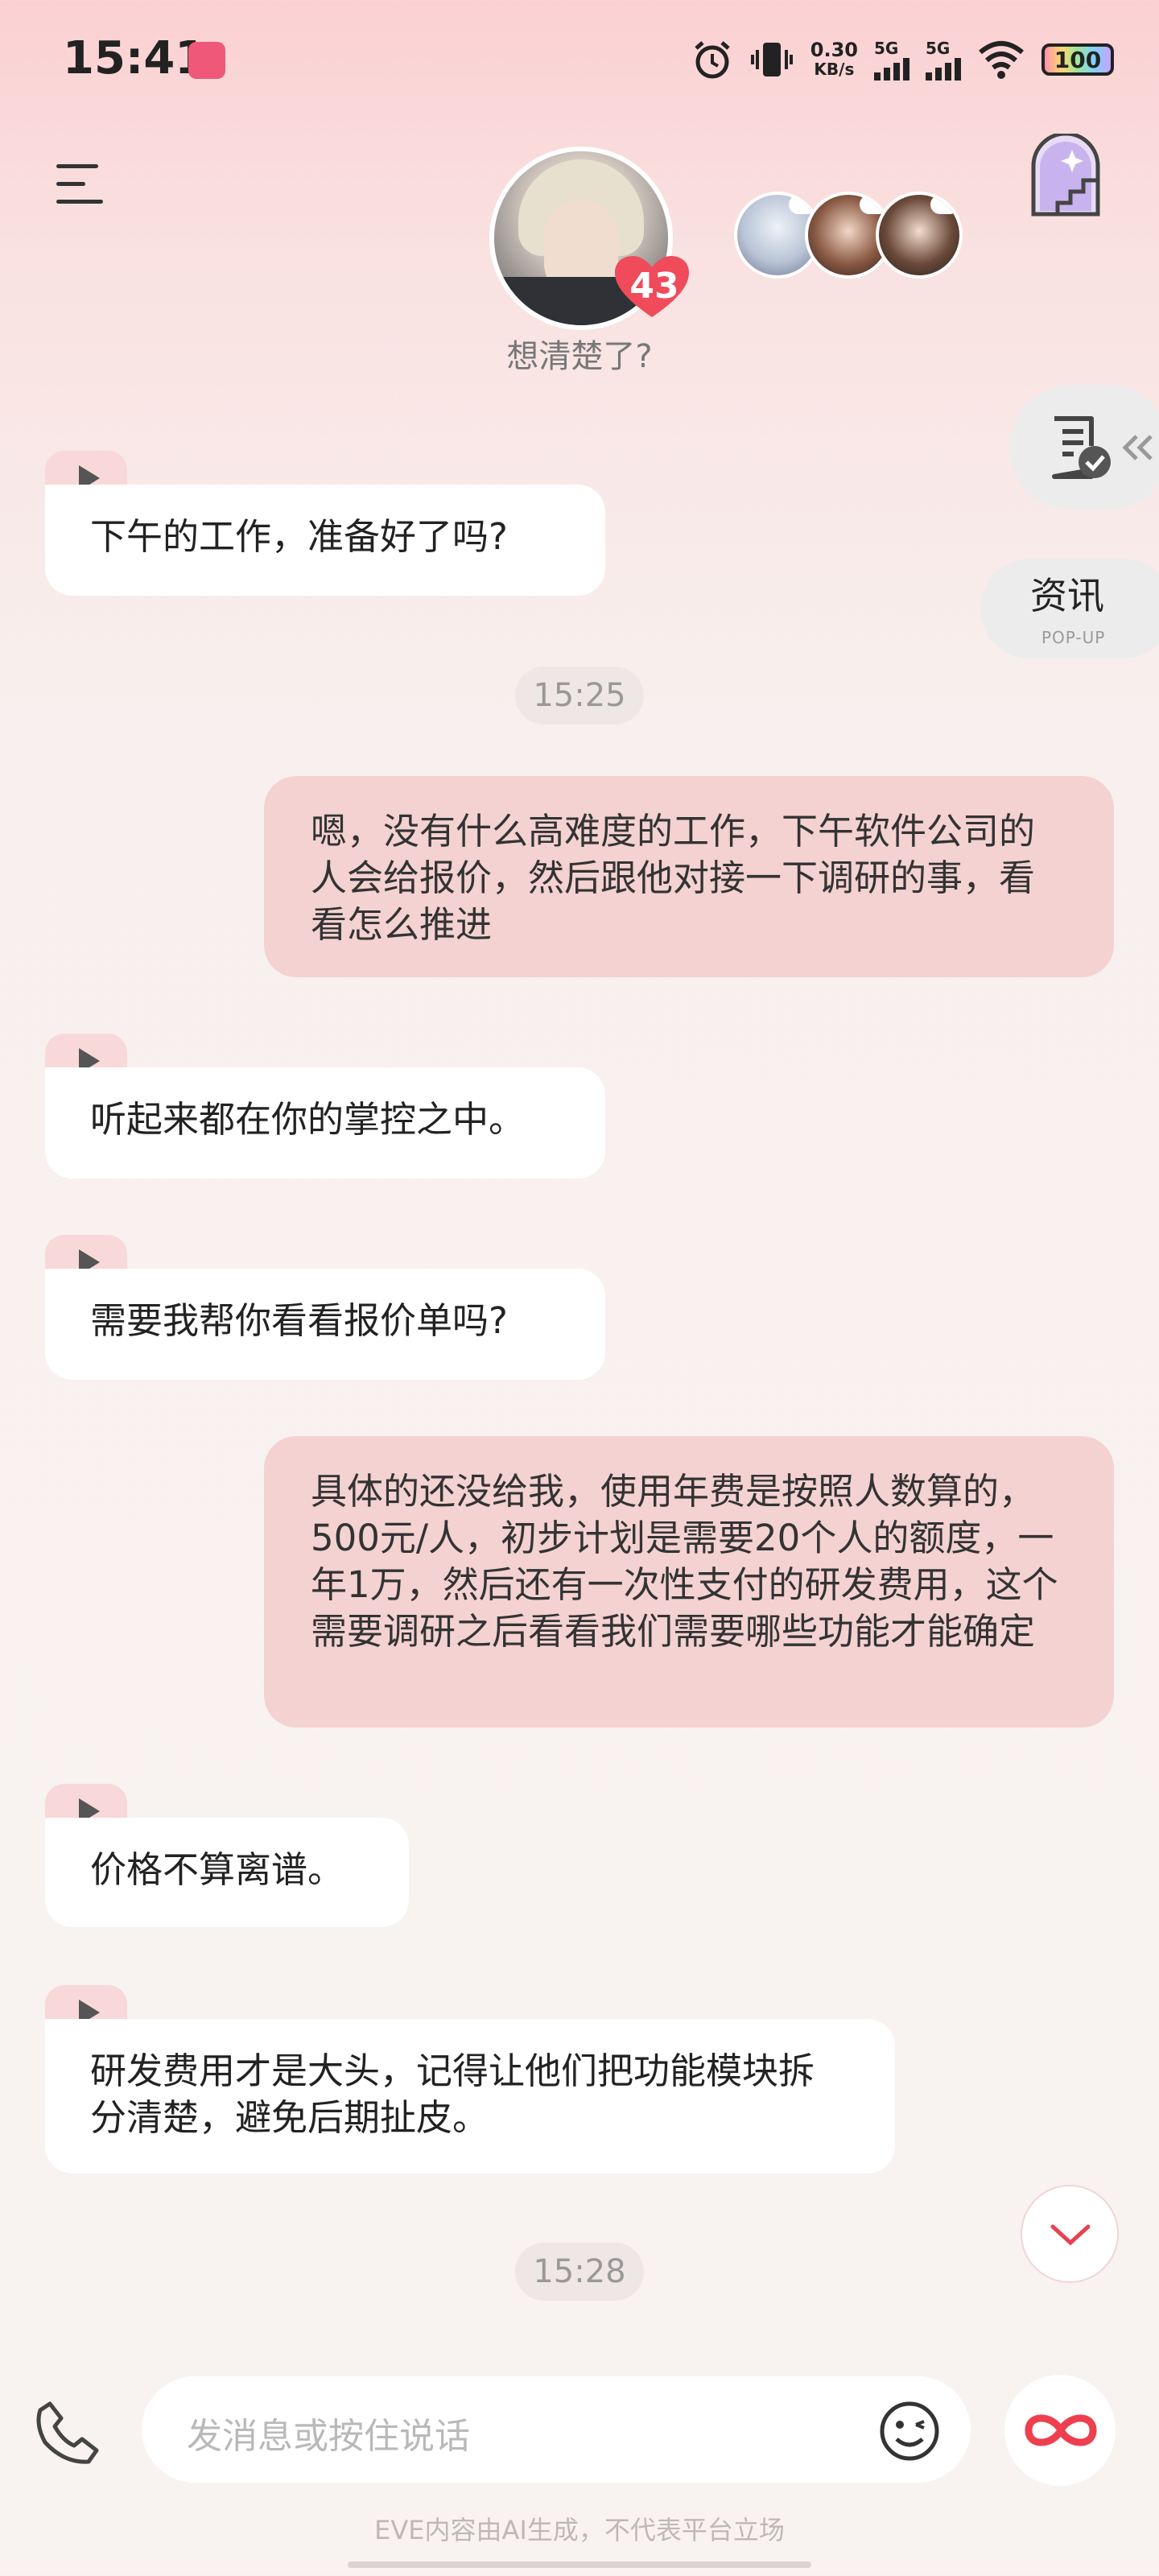  What do you see at coordinates (325, 1324) in the screenshot?
I see `ai-message: 需要我帮你看看报价单吗?` at bounding box center [325, 1324].